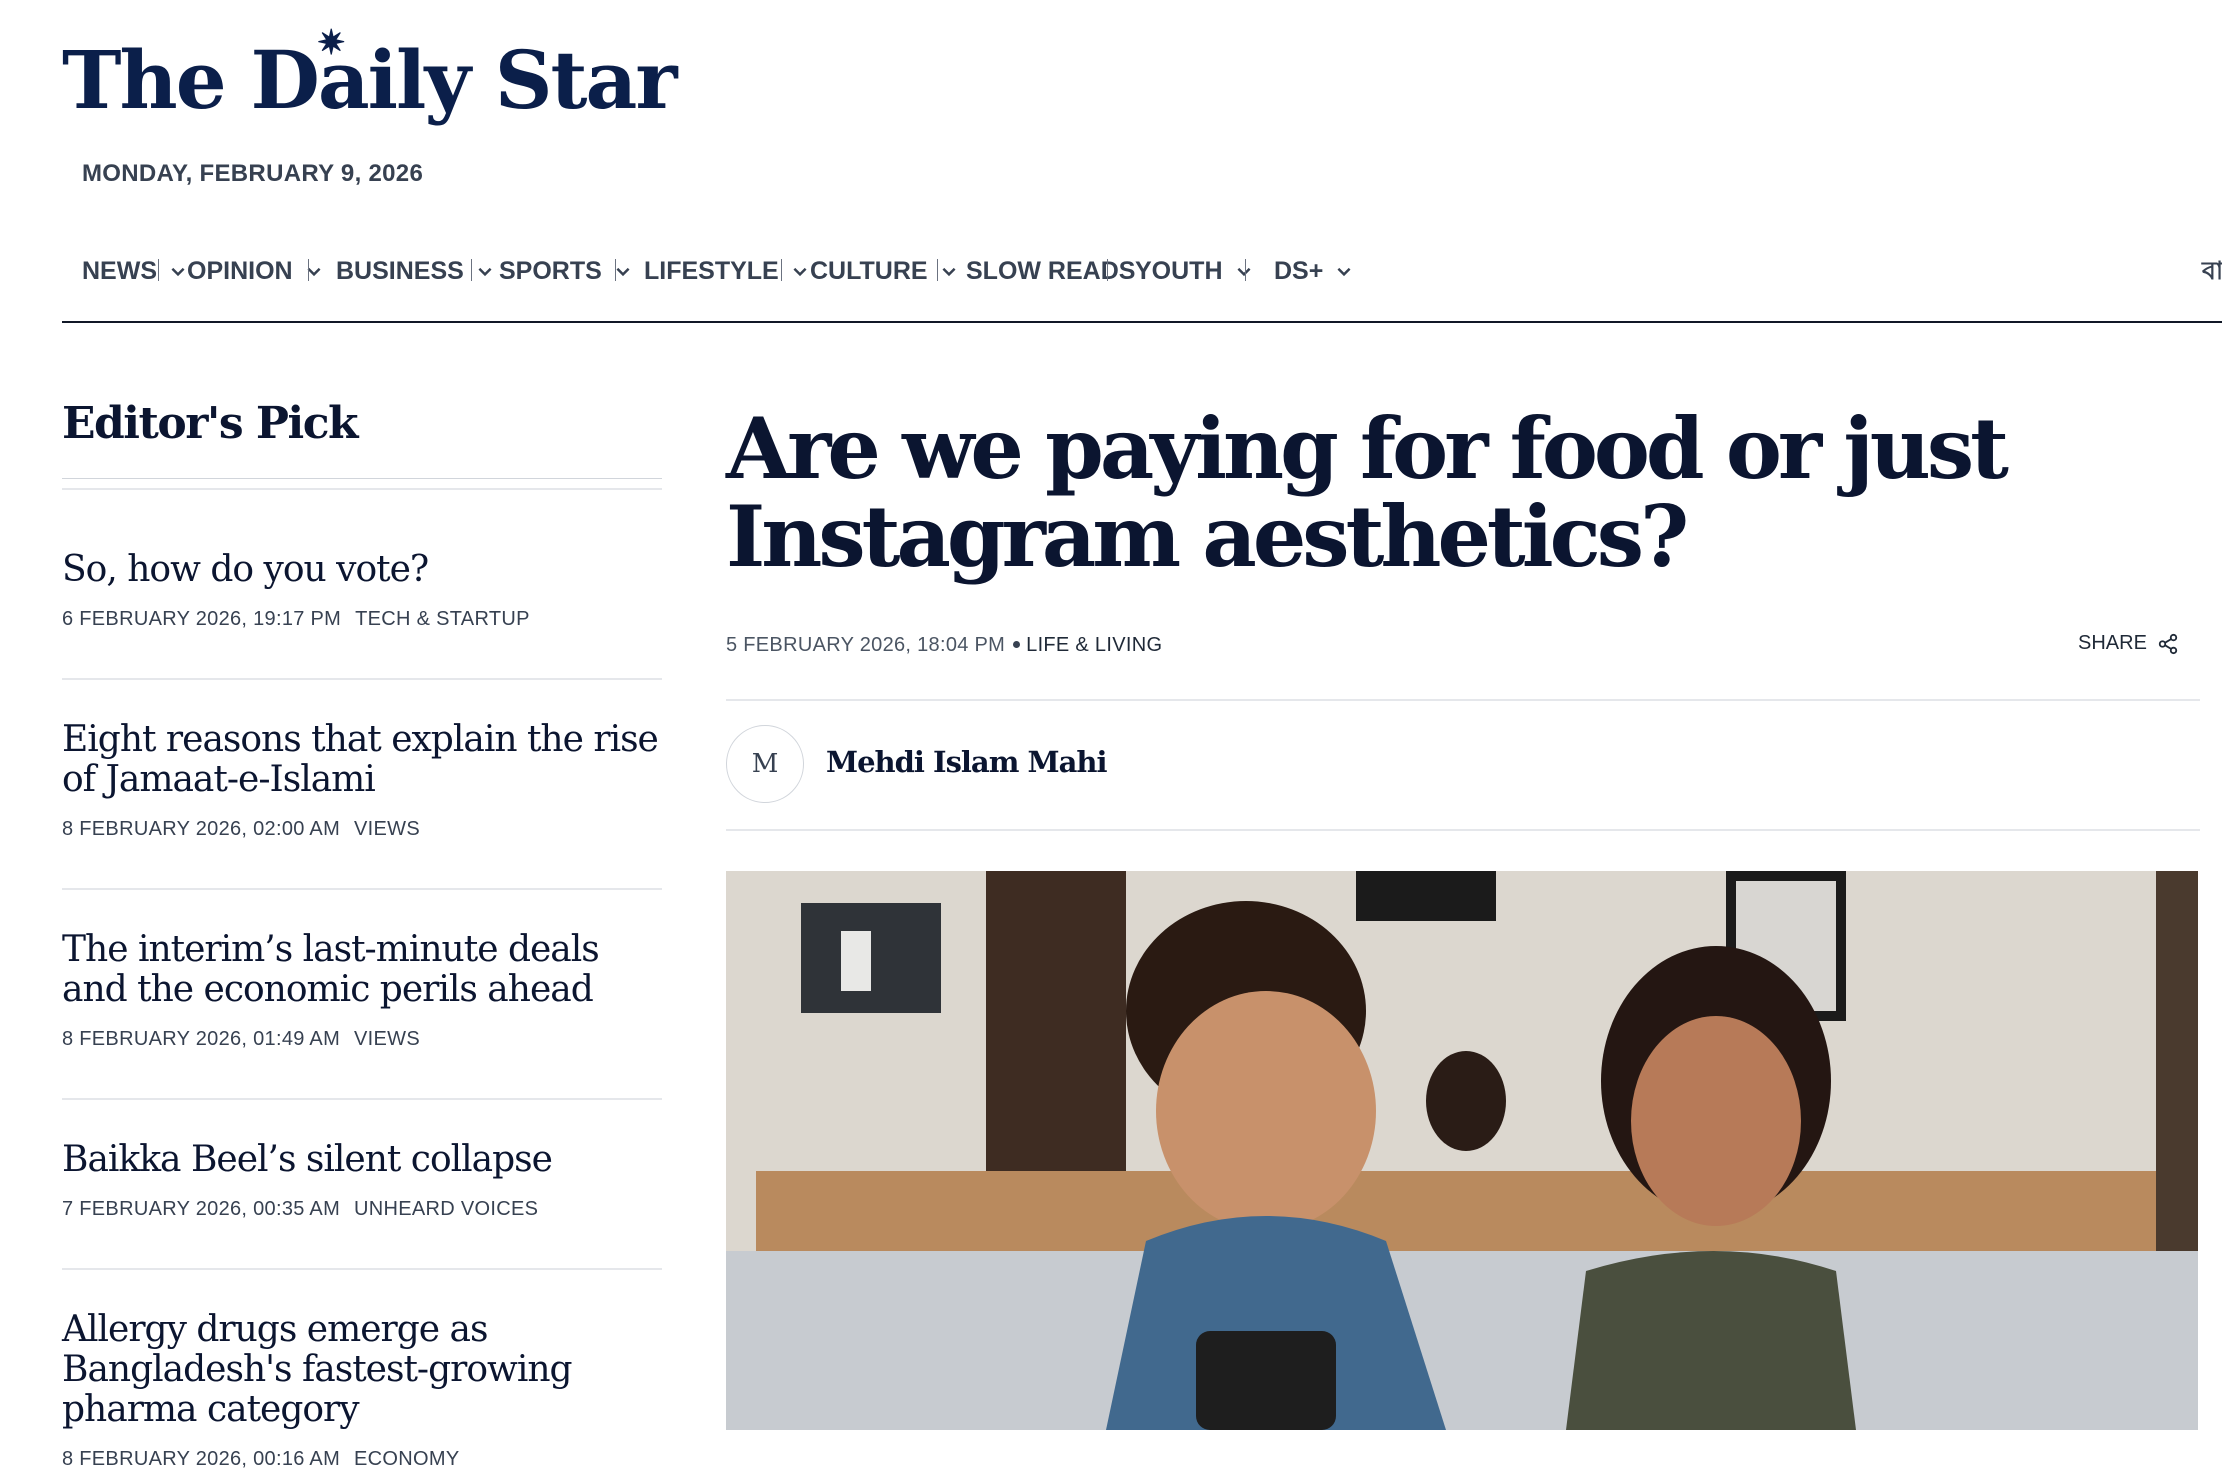  Describe the element at coordinates (406, 1459) in the screenshot. I see `item-category-link: ECONOMY` at that location.